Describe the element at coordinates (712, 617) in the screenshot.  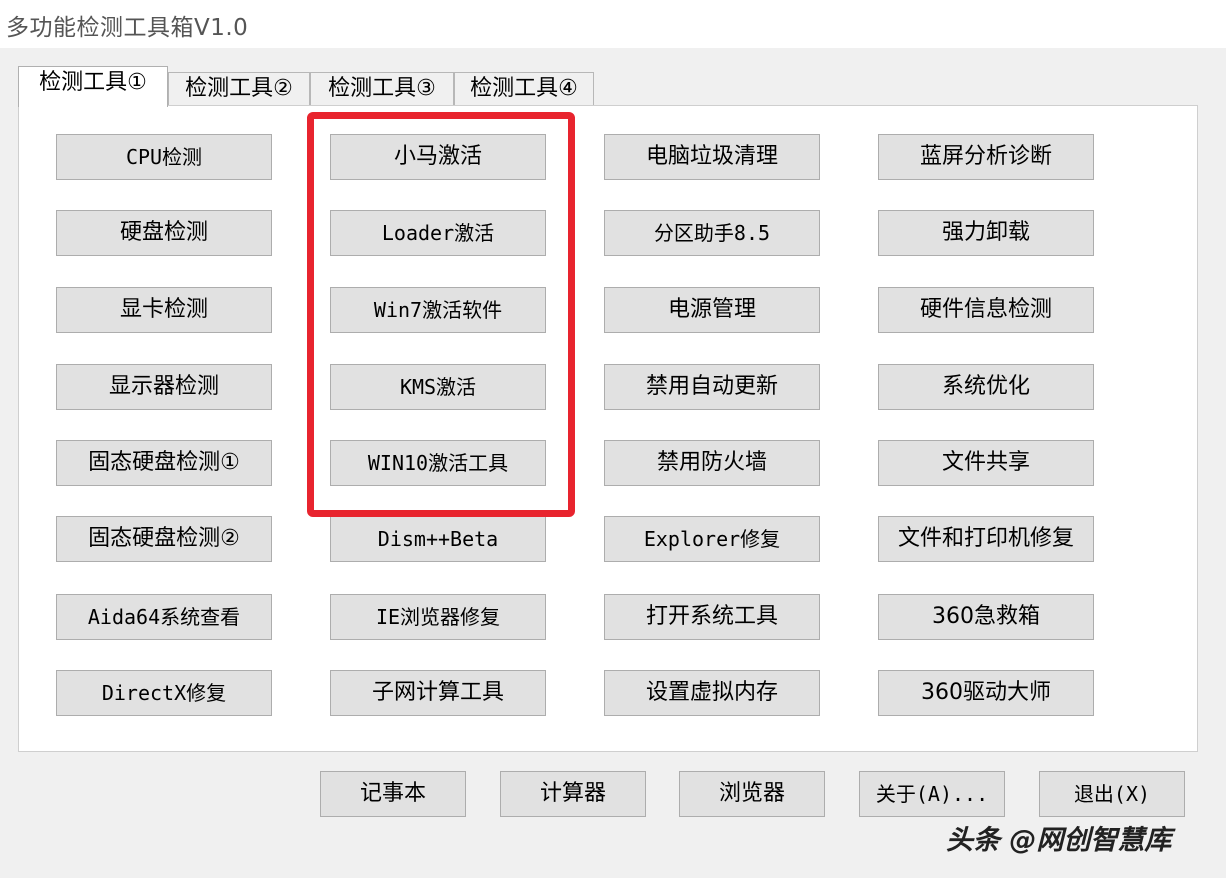
I see `system-tools-button: 打开系统工具` at that location.